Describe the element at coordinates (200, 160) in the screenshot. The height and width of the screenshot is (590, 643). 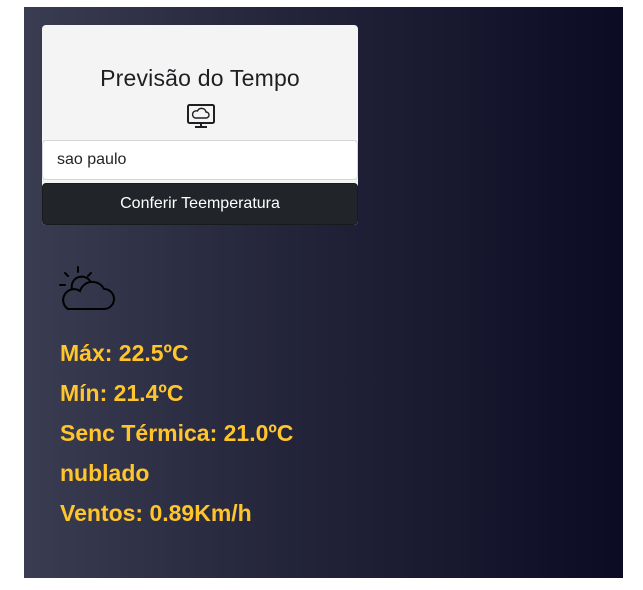
I see `city-search-input` at that location.